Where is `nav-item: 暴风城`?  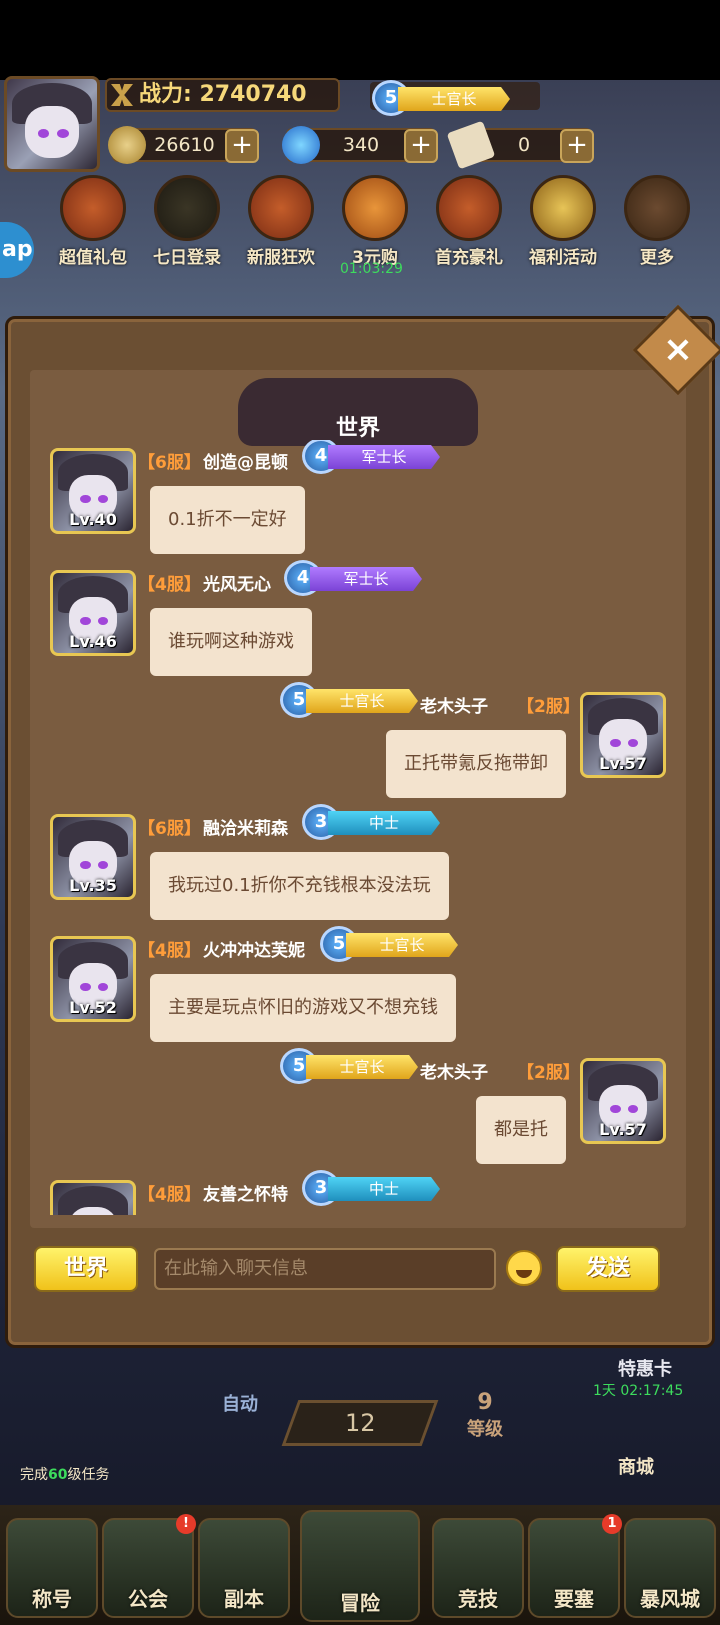 nav-item: 暴风城 is located at coordinates (670, 1568).